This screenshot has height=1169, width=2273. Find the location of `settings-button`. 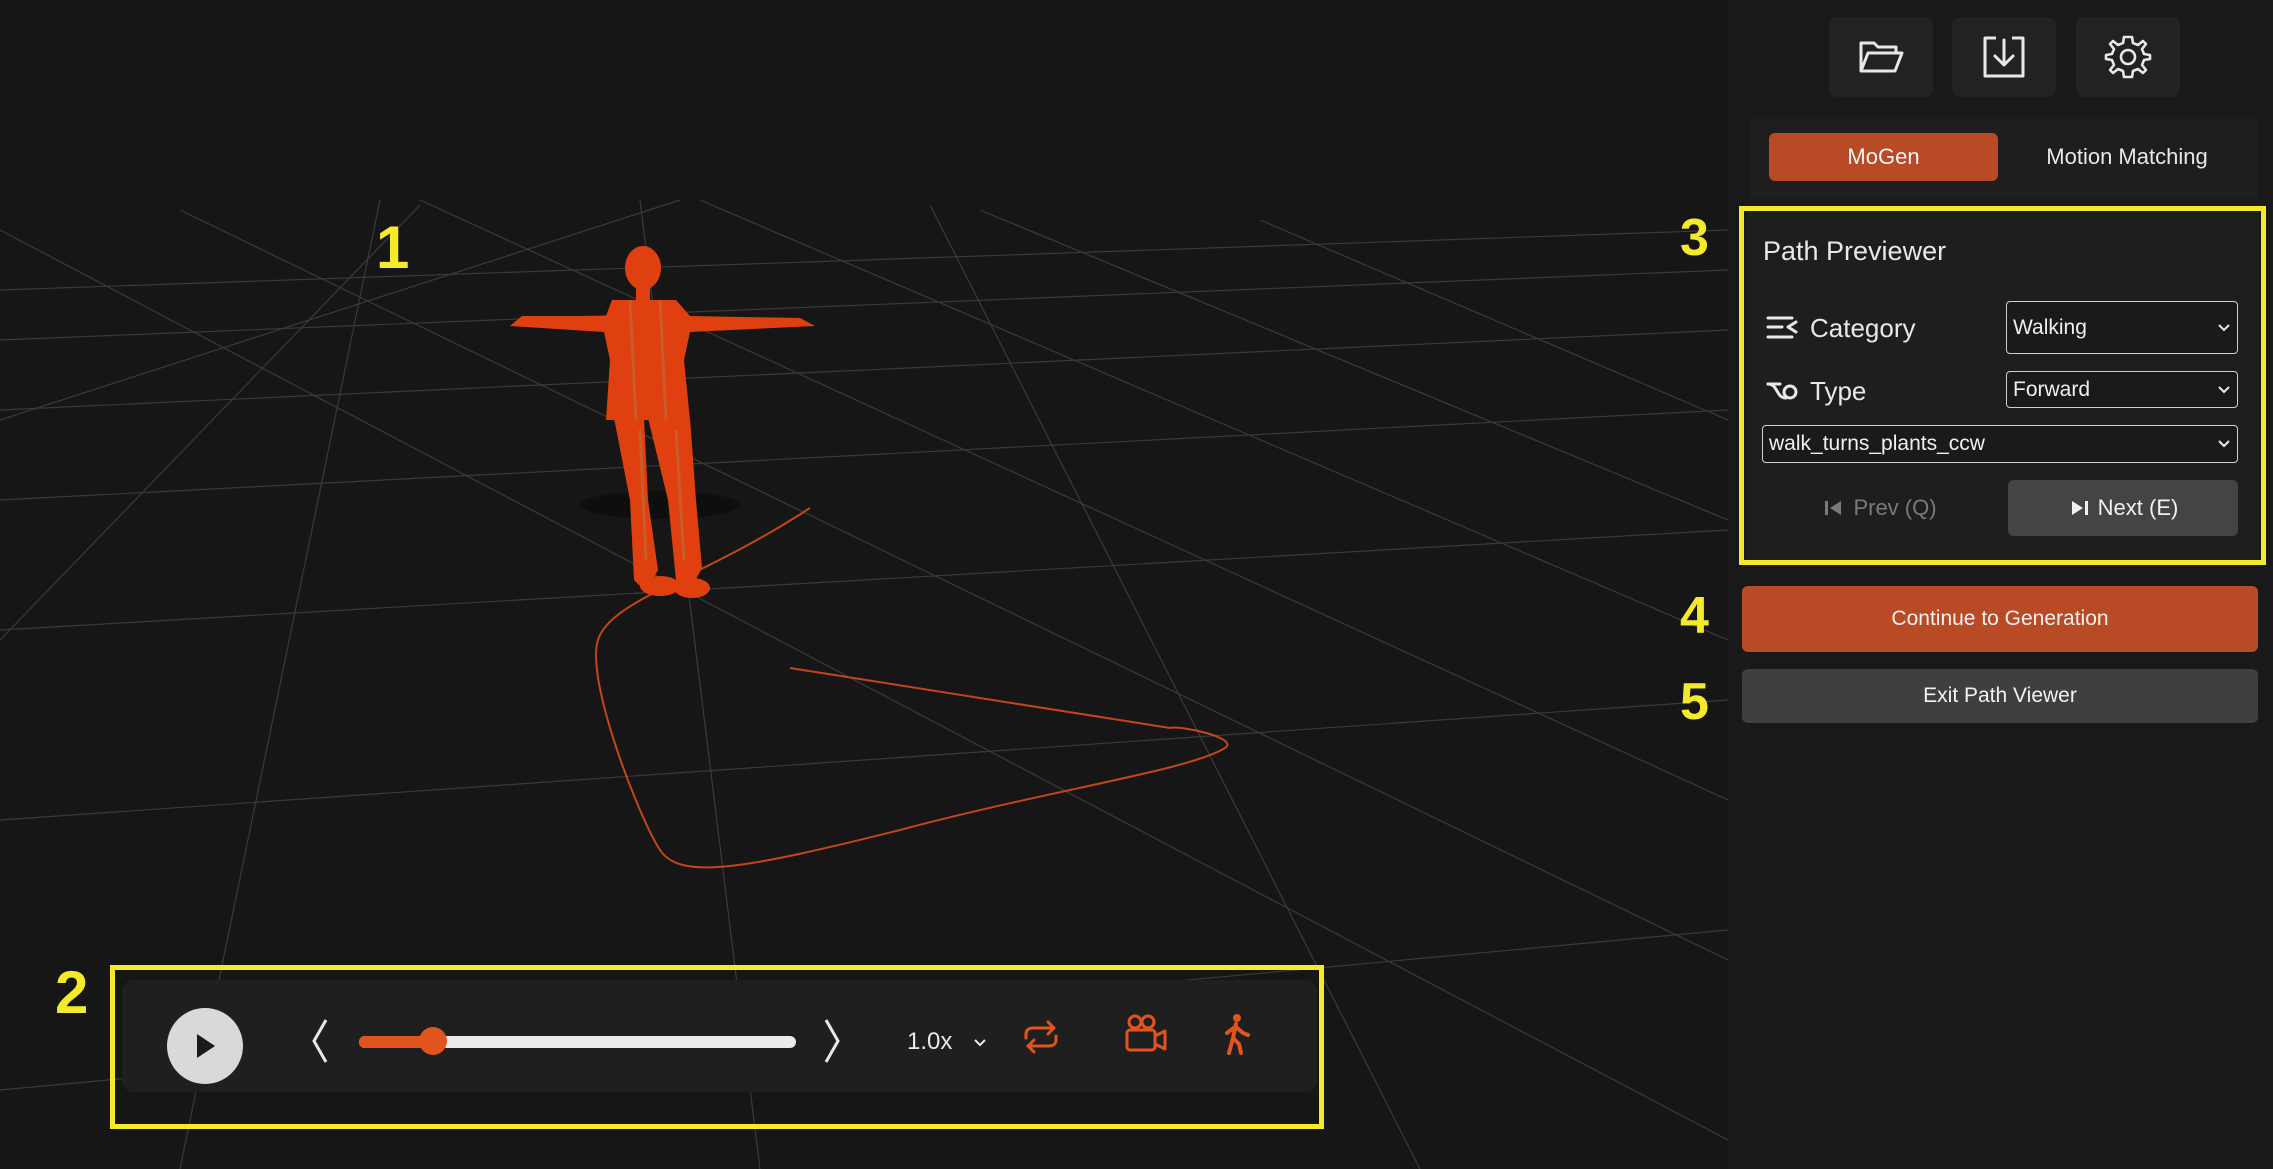

settings-button is located at coordinates (2128, 57).